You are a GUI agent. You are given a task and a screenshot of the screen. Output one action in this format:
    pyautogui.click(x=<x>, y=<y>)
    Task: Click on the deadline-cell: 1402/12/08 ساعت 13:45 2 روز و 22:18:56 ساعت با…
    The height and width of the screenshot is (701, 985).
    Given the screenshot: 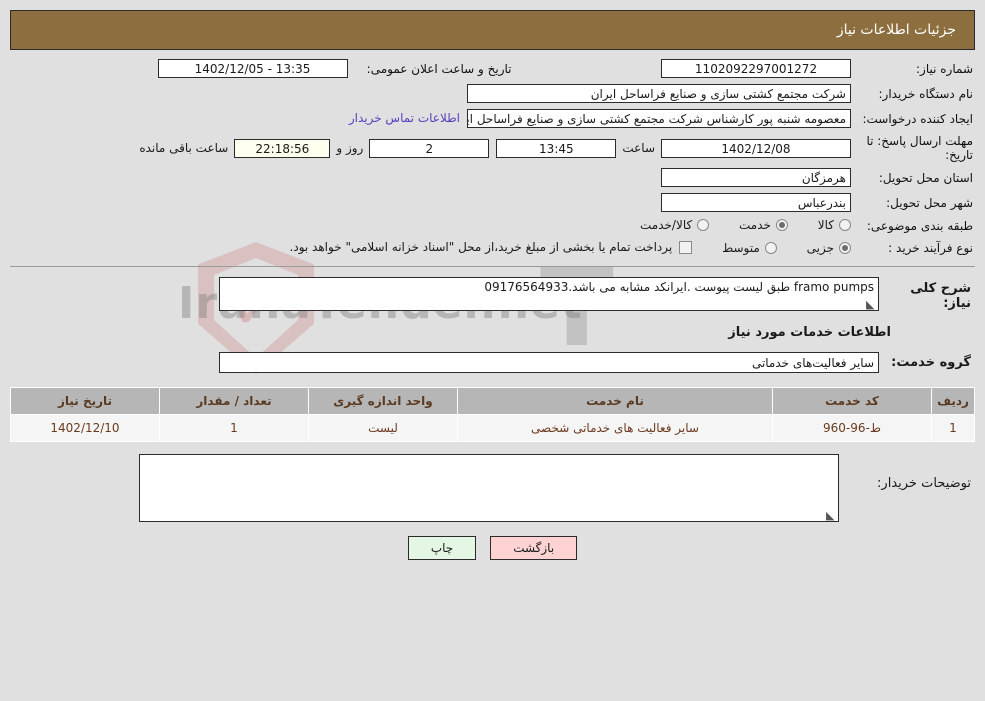 What is the action you would take?
    pyautogui.click(x=431, y=148)
    